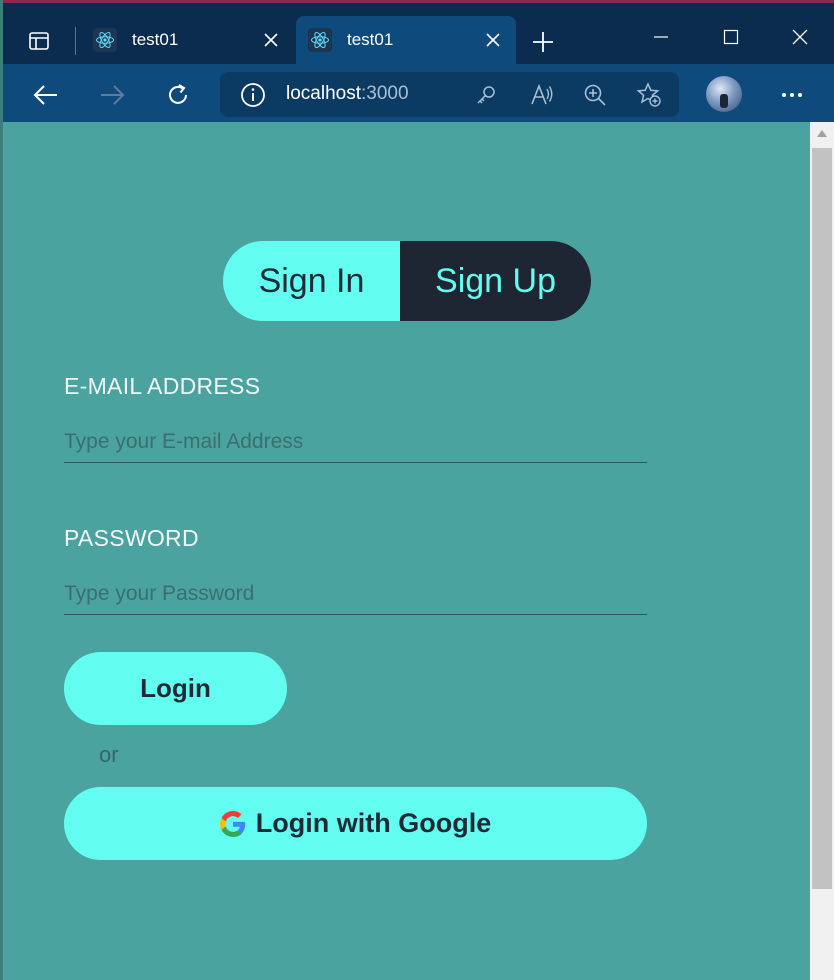 Image resolution: width=834 pixels, height=980 pixels. What do you see at coordinates (406, 40) in the screenshot?
I see `tab-test01-active: test01` at bounding box center [406, 40].